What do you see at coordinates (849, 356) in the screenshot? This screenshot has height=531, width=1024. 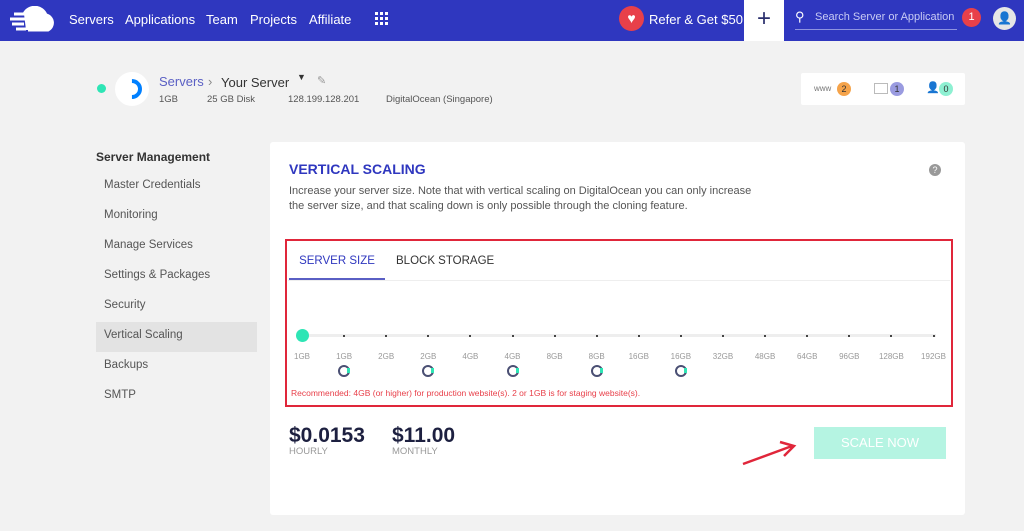 I see `slider-label: 96GB` at bounding box center [849, 356].